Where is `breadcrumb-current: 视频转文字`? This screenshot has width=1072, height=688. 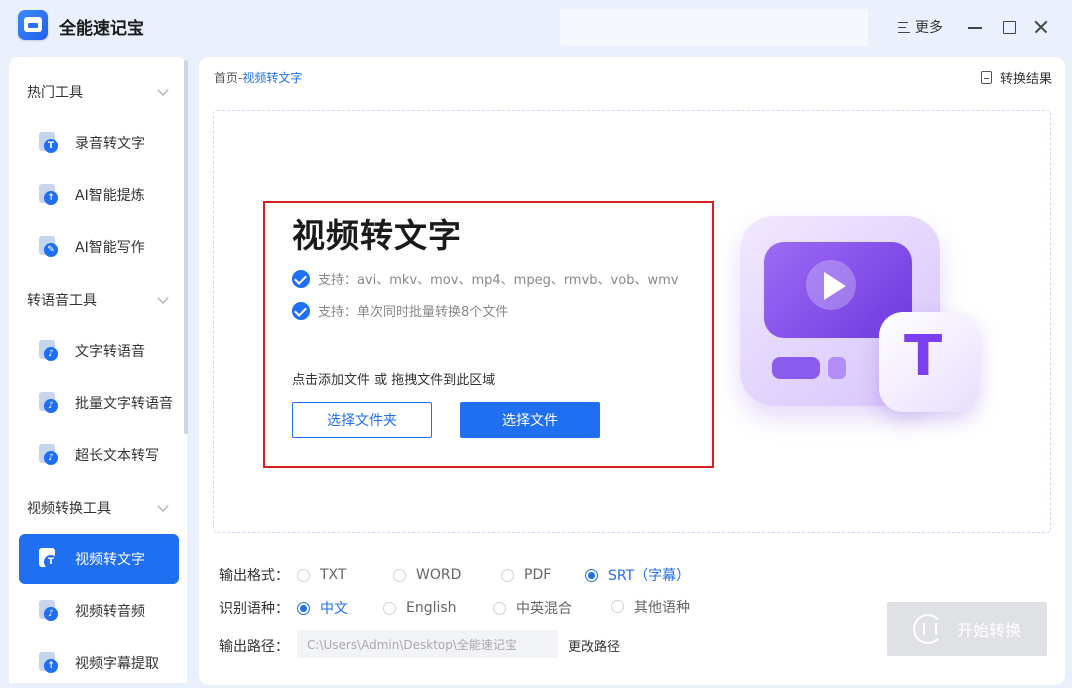
breadcrumb-current: 视频转文字 is located at coordinates (272, 78).